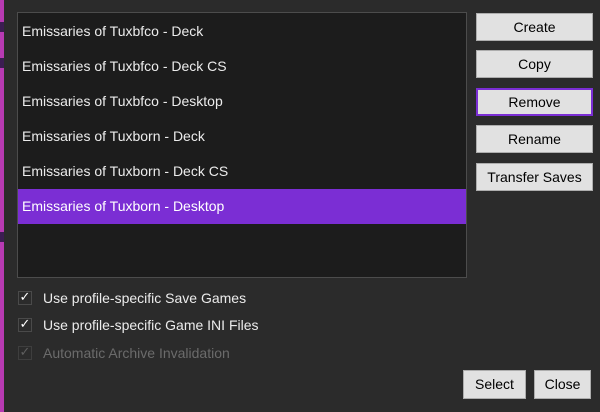 Image resolution: width=600 pixels, height=412 pixels. What do you see at coordinates (534, 177) in the screenshot?
I see `transfer-saves-button: Transfer Saves` at bounding box center [534, 177].